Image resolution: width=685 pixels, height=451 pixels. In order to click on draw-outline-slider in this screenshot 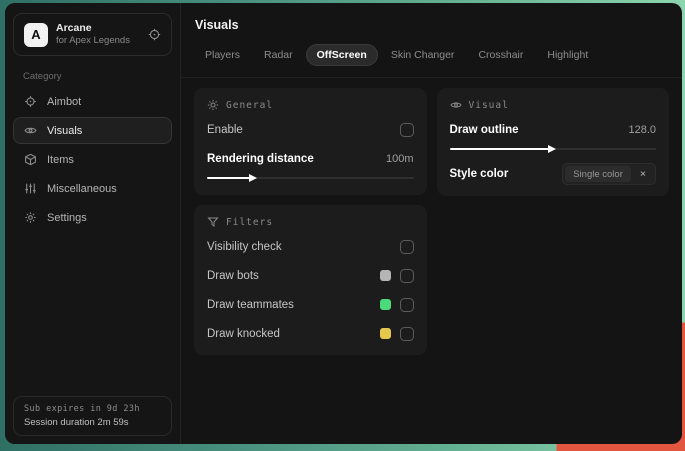, I will do `click(552, 148)`.